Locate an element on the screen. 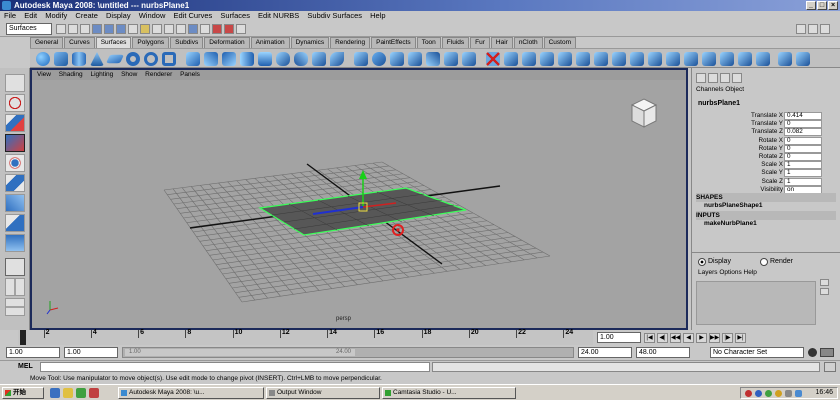  nurbs-cone-icon is located at coordinates (97, 59).